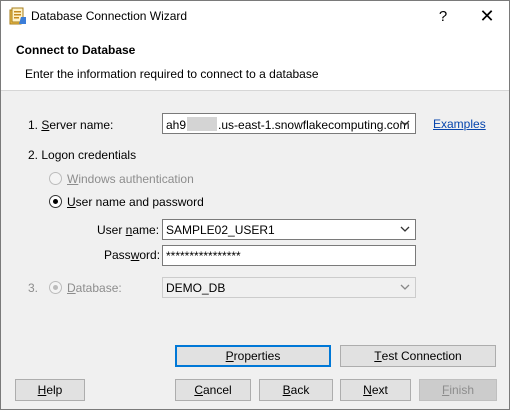 The width and height of the screenshot is (510, 410). Describe the element at coordinates (487, 16) in the screenshot. I see `close-button: ✕` at that location.